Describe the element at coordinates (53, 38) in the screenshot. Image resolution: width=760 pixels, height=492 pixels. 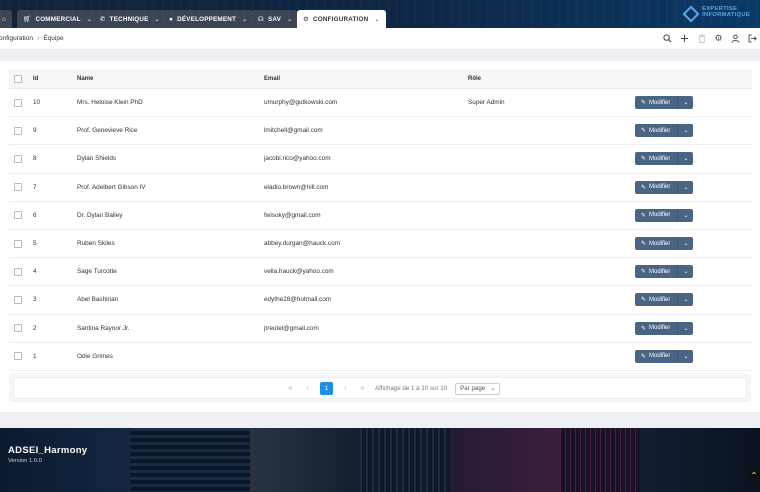
I see `breadcrumb-current: Équipe` at that location.